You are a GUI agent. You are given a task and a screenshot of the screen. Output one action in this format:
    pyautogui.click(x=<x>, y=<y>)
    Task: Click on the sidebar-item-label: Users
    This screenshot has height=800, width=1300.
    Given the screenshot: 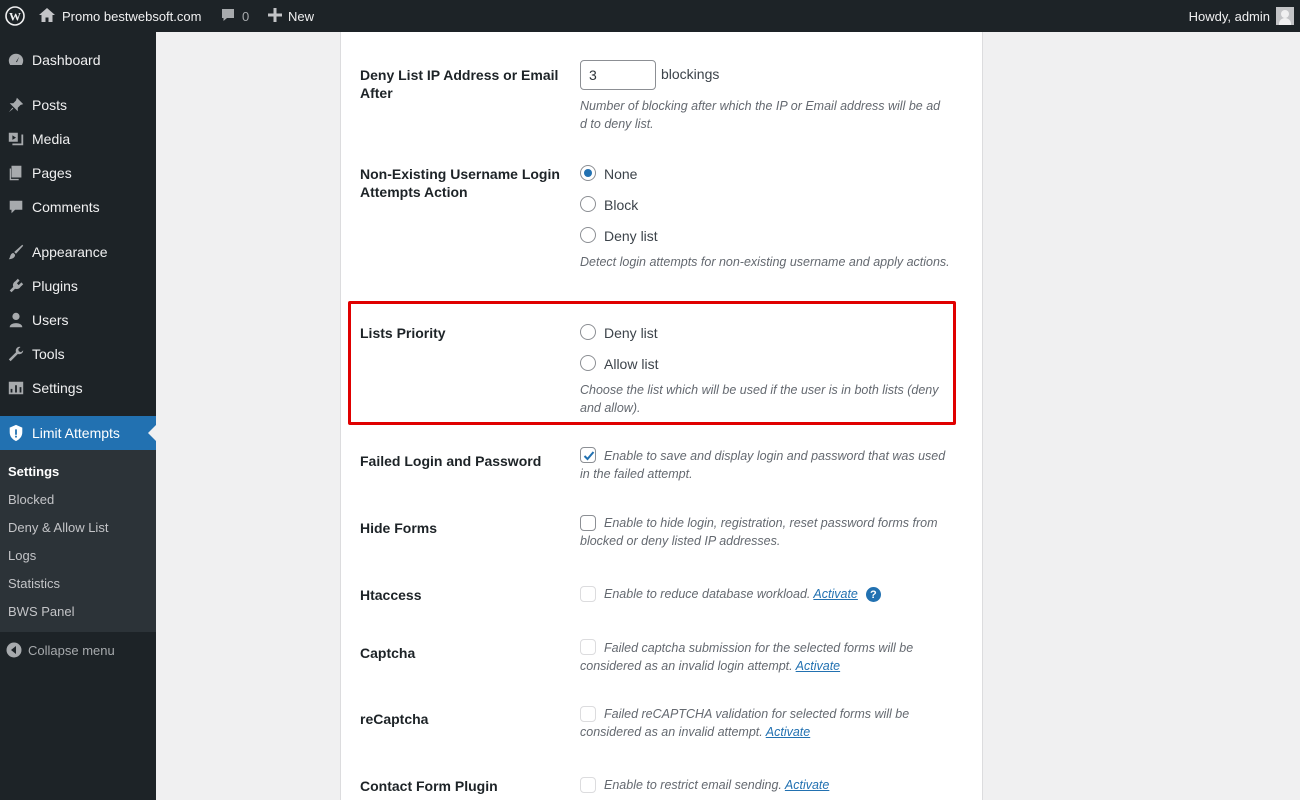 What is the action you would take?
    pyautogui.click(x=50, y=320)
    